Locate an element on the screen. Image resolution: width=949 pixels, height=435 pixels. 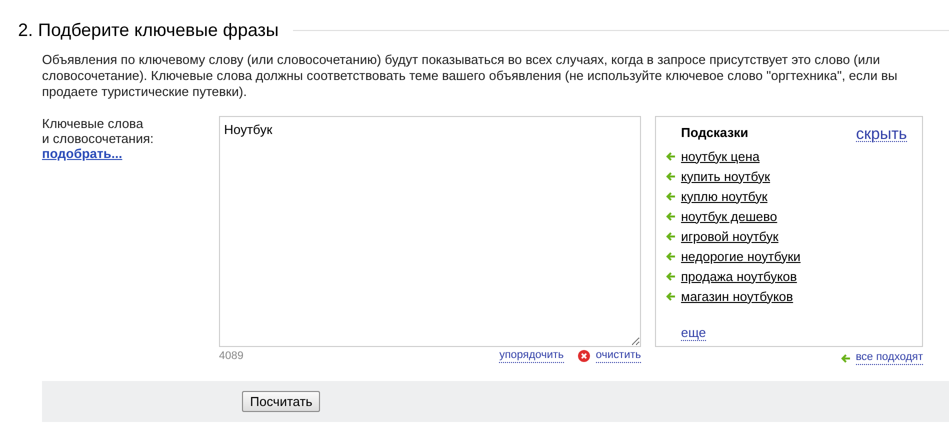
hint-link: ноутбук дешево is located at coordinates (729, 216).